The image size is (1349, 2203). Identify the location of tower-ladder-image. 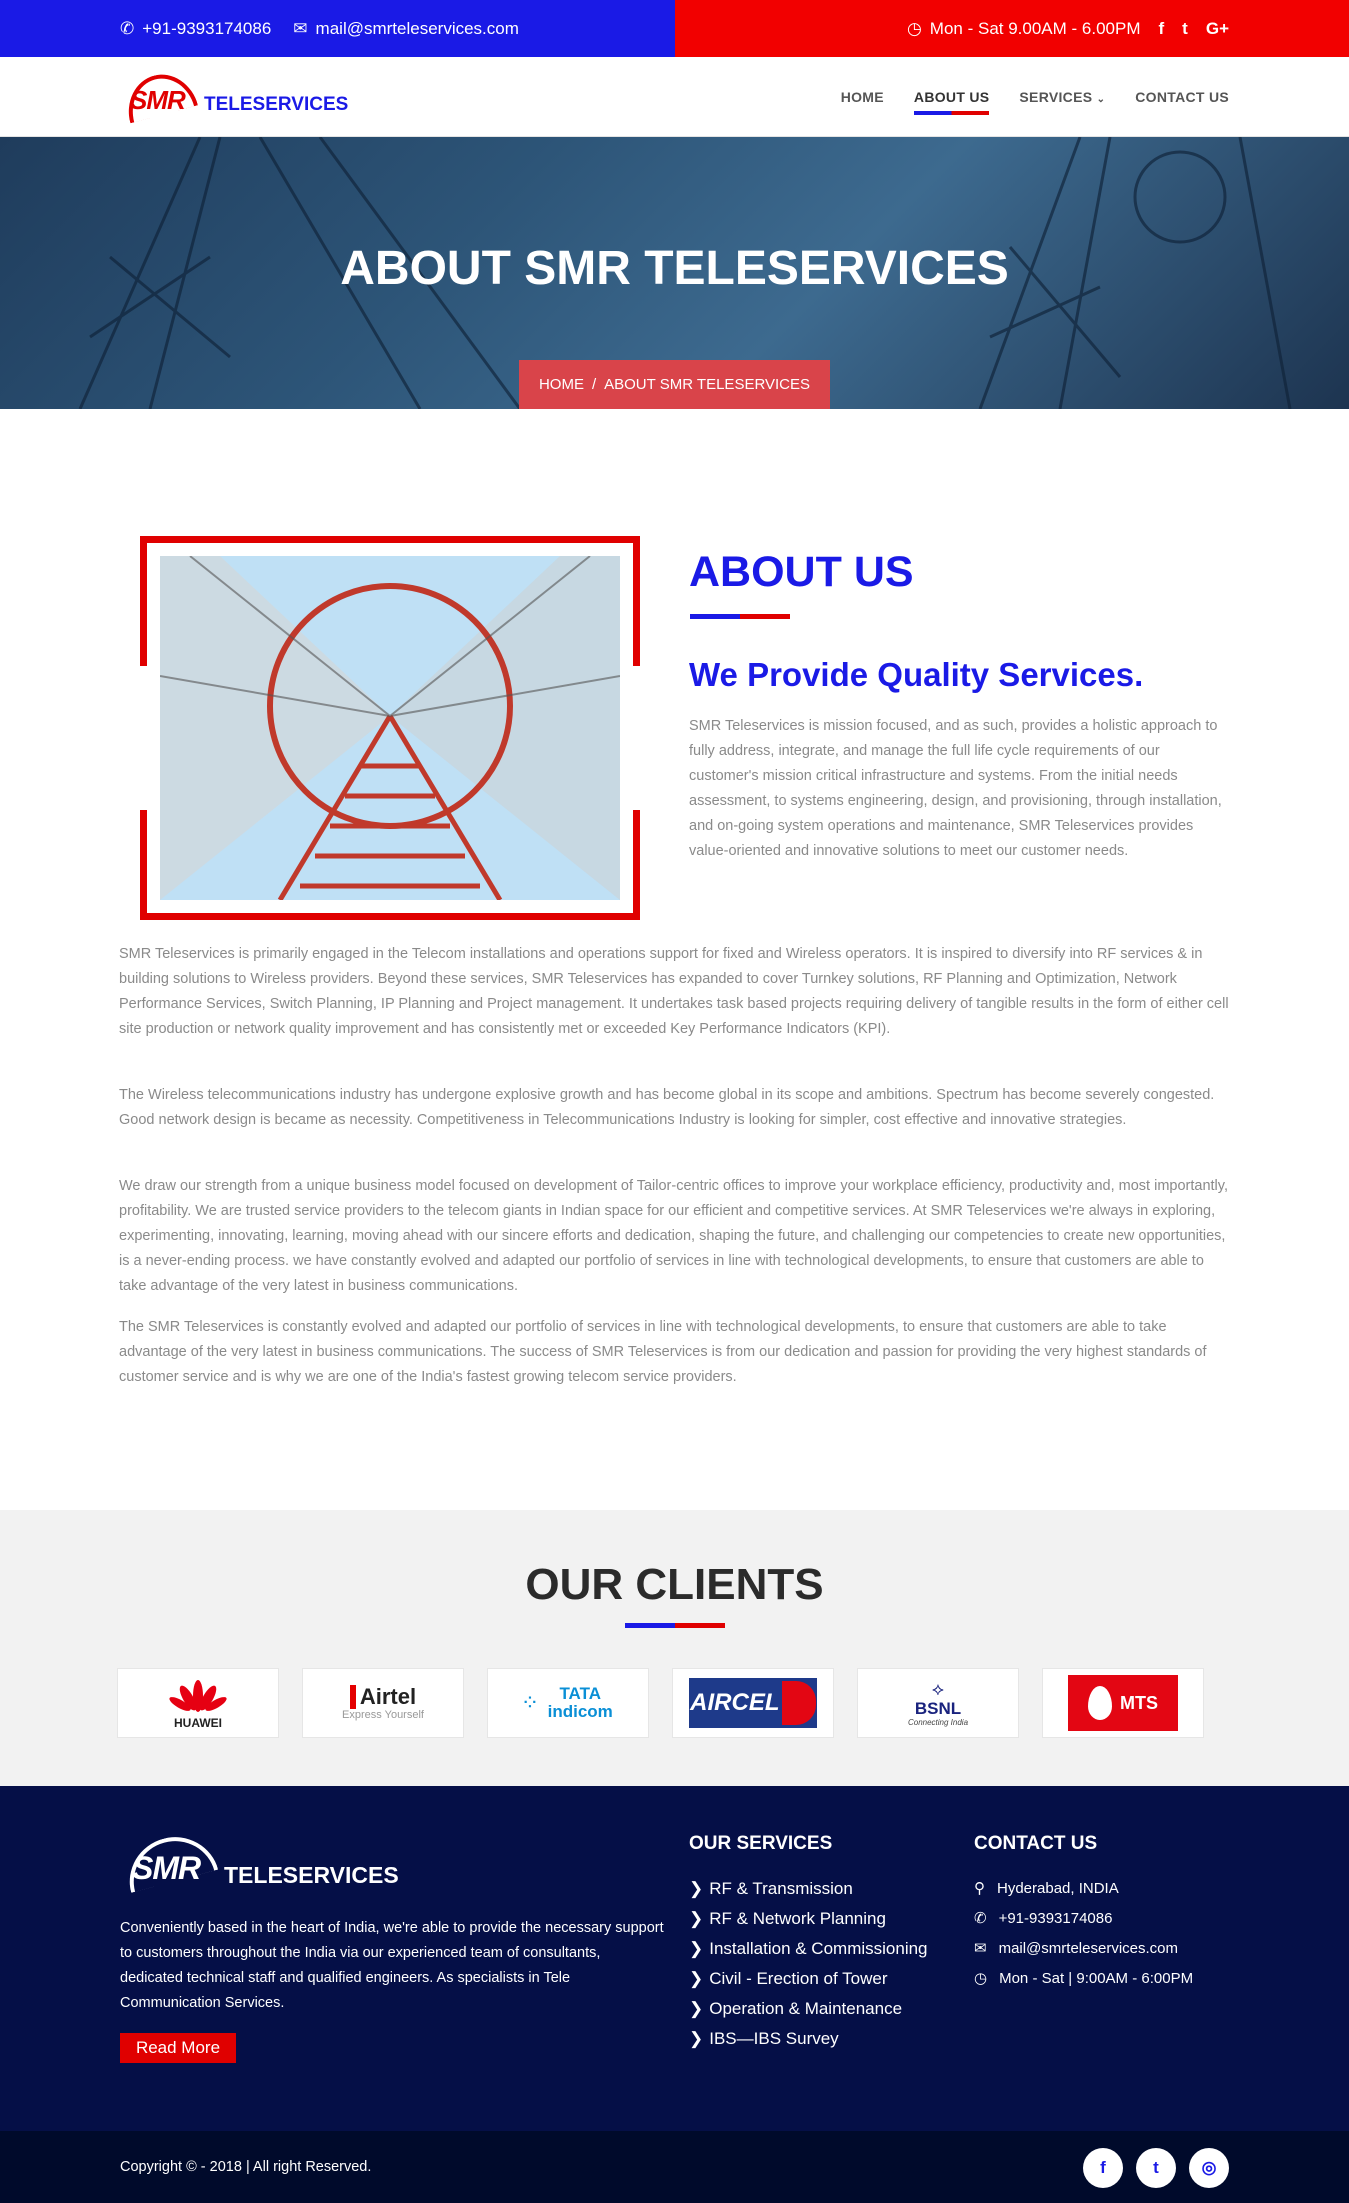
(390, 728).